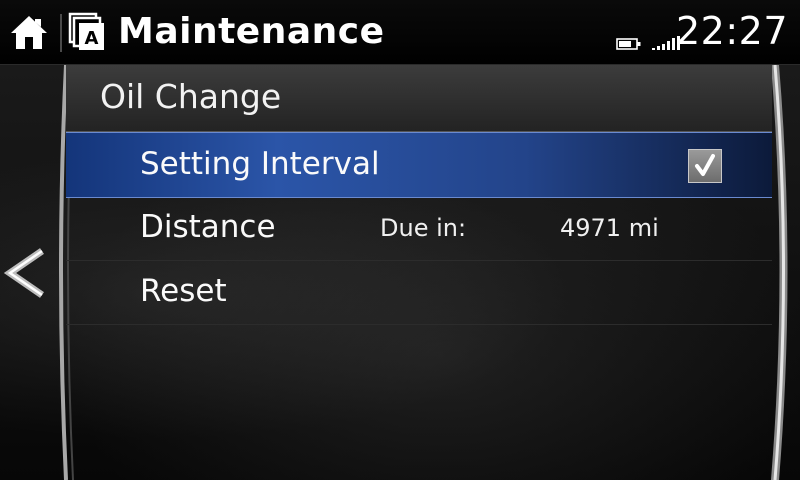 The image size is (800, 480). What do you see at coordinates (92, 38) in the screenshot?
I see `svg-text: A` at bounding box center [92, 38].